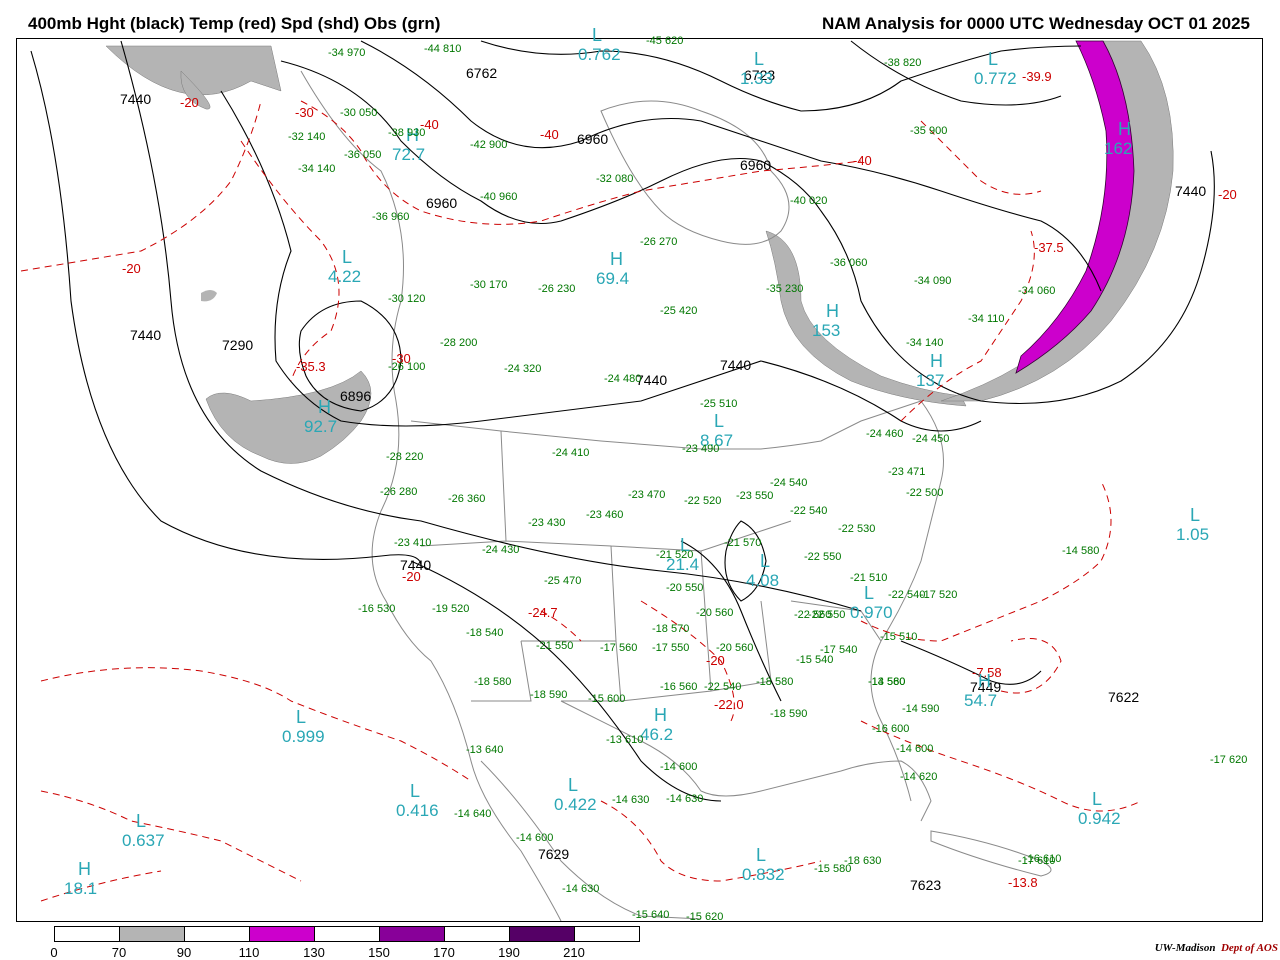 The image size is (1280, 960). What do you see at coordinates (899, 637) in the screenshot?
I see `station-observation: -15 510` at bounding box center [899, 637].